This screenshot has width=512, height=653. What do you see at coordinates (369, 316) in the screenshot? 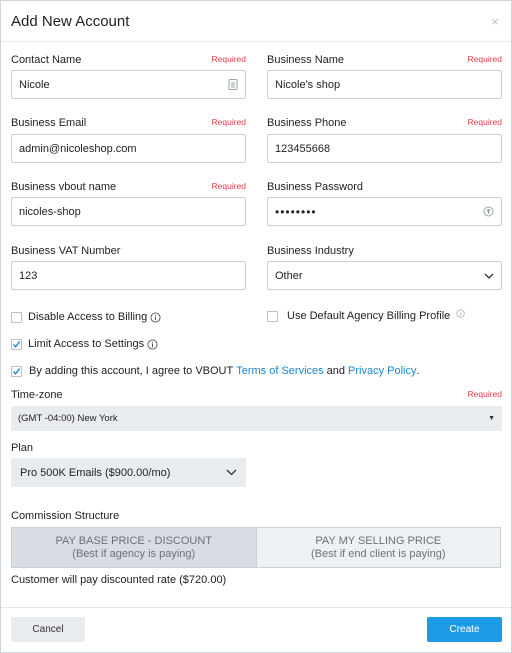
I see `default-billing-profile-label: Use Default Agency Billing Profile` at bounding box center [369, 316].